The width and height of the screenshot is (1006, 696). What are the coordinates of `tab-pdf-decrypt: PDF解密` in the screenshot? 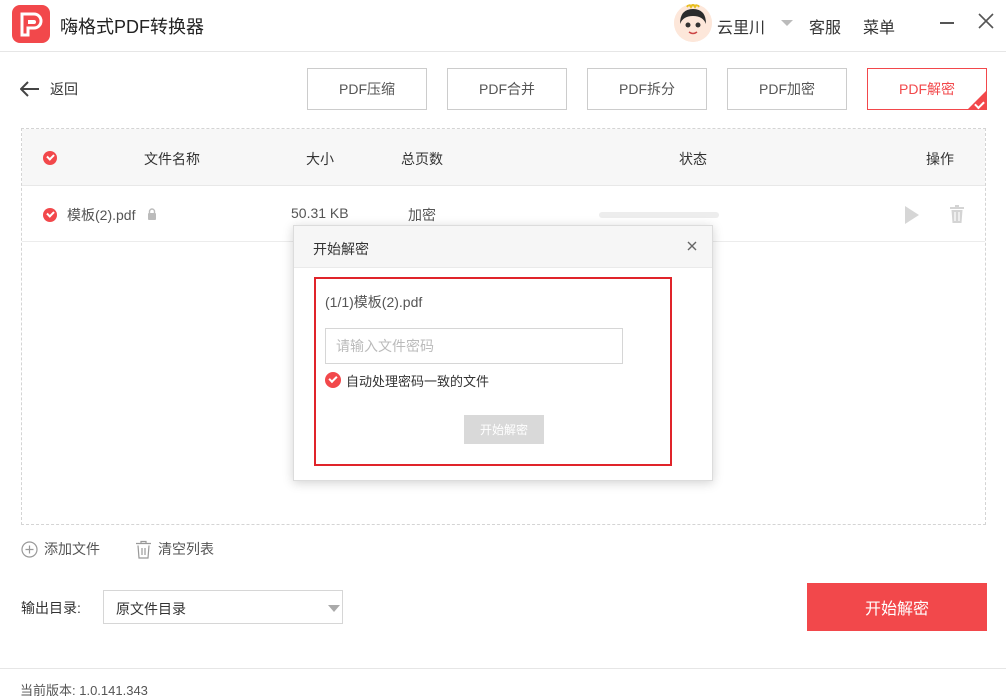 It's located at (927, 89).